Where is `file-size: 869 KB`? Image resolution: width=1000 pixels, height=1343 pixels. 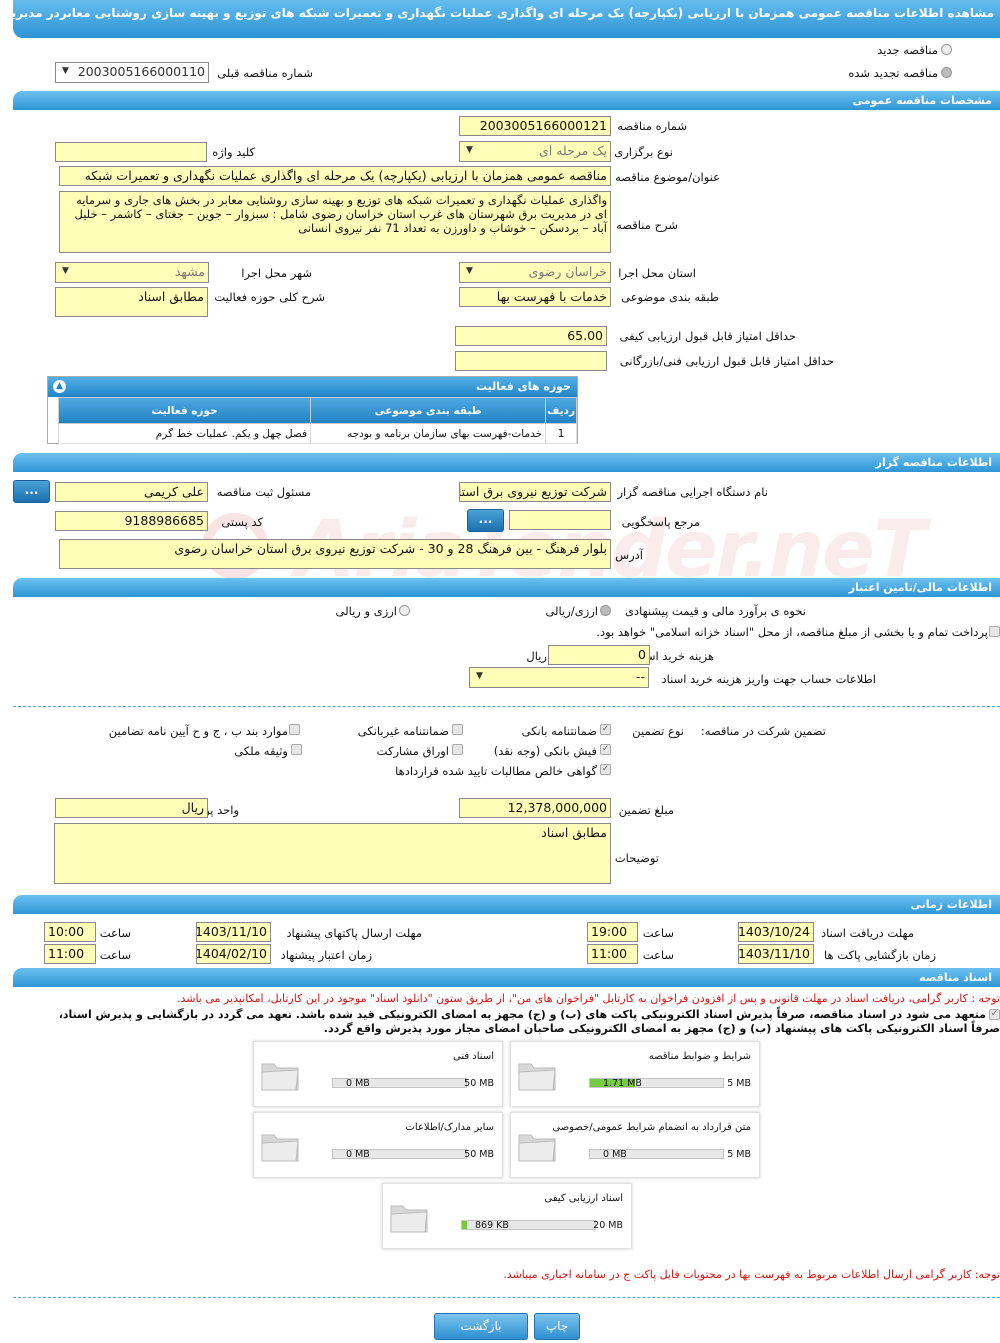
file-size: 869 KB is located at coordinates (492, 1225).